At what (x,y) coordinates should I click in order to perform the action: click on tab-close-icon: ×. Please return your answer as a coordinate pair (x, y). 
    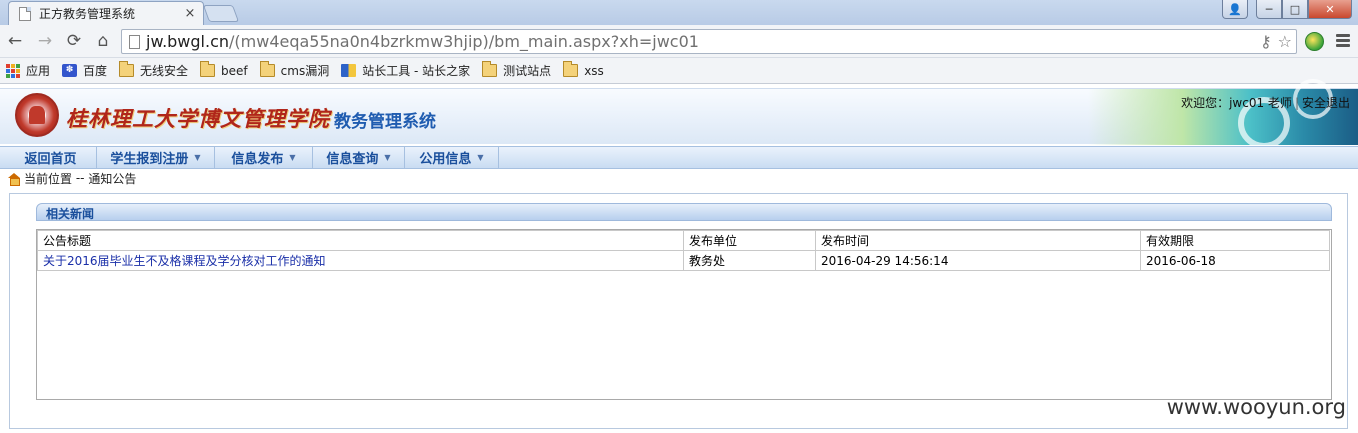
    Looking at the image, I should click on (190, 13).